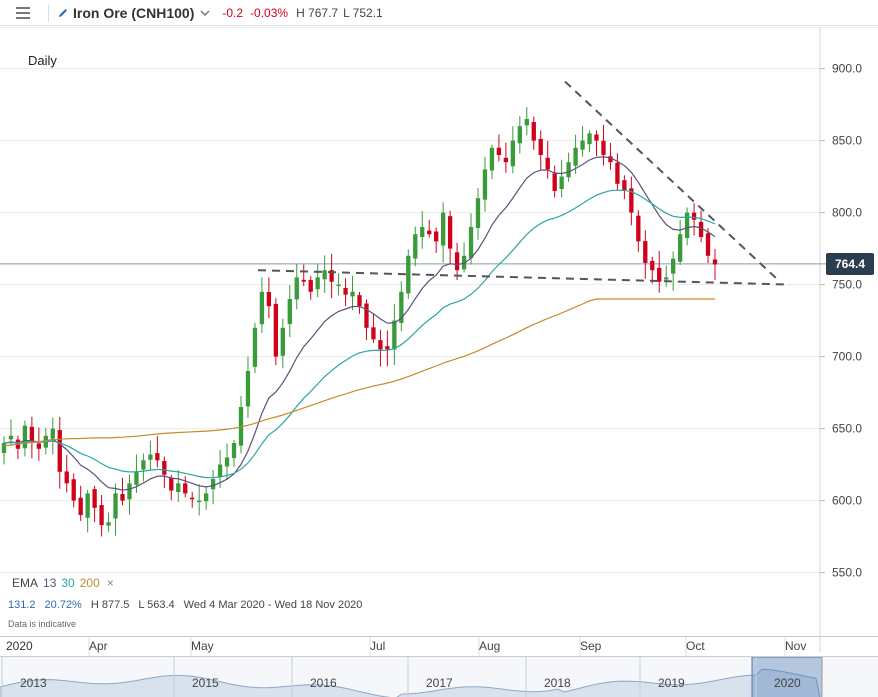  I want to click on chevron-down-icon, so click(205, 13).